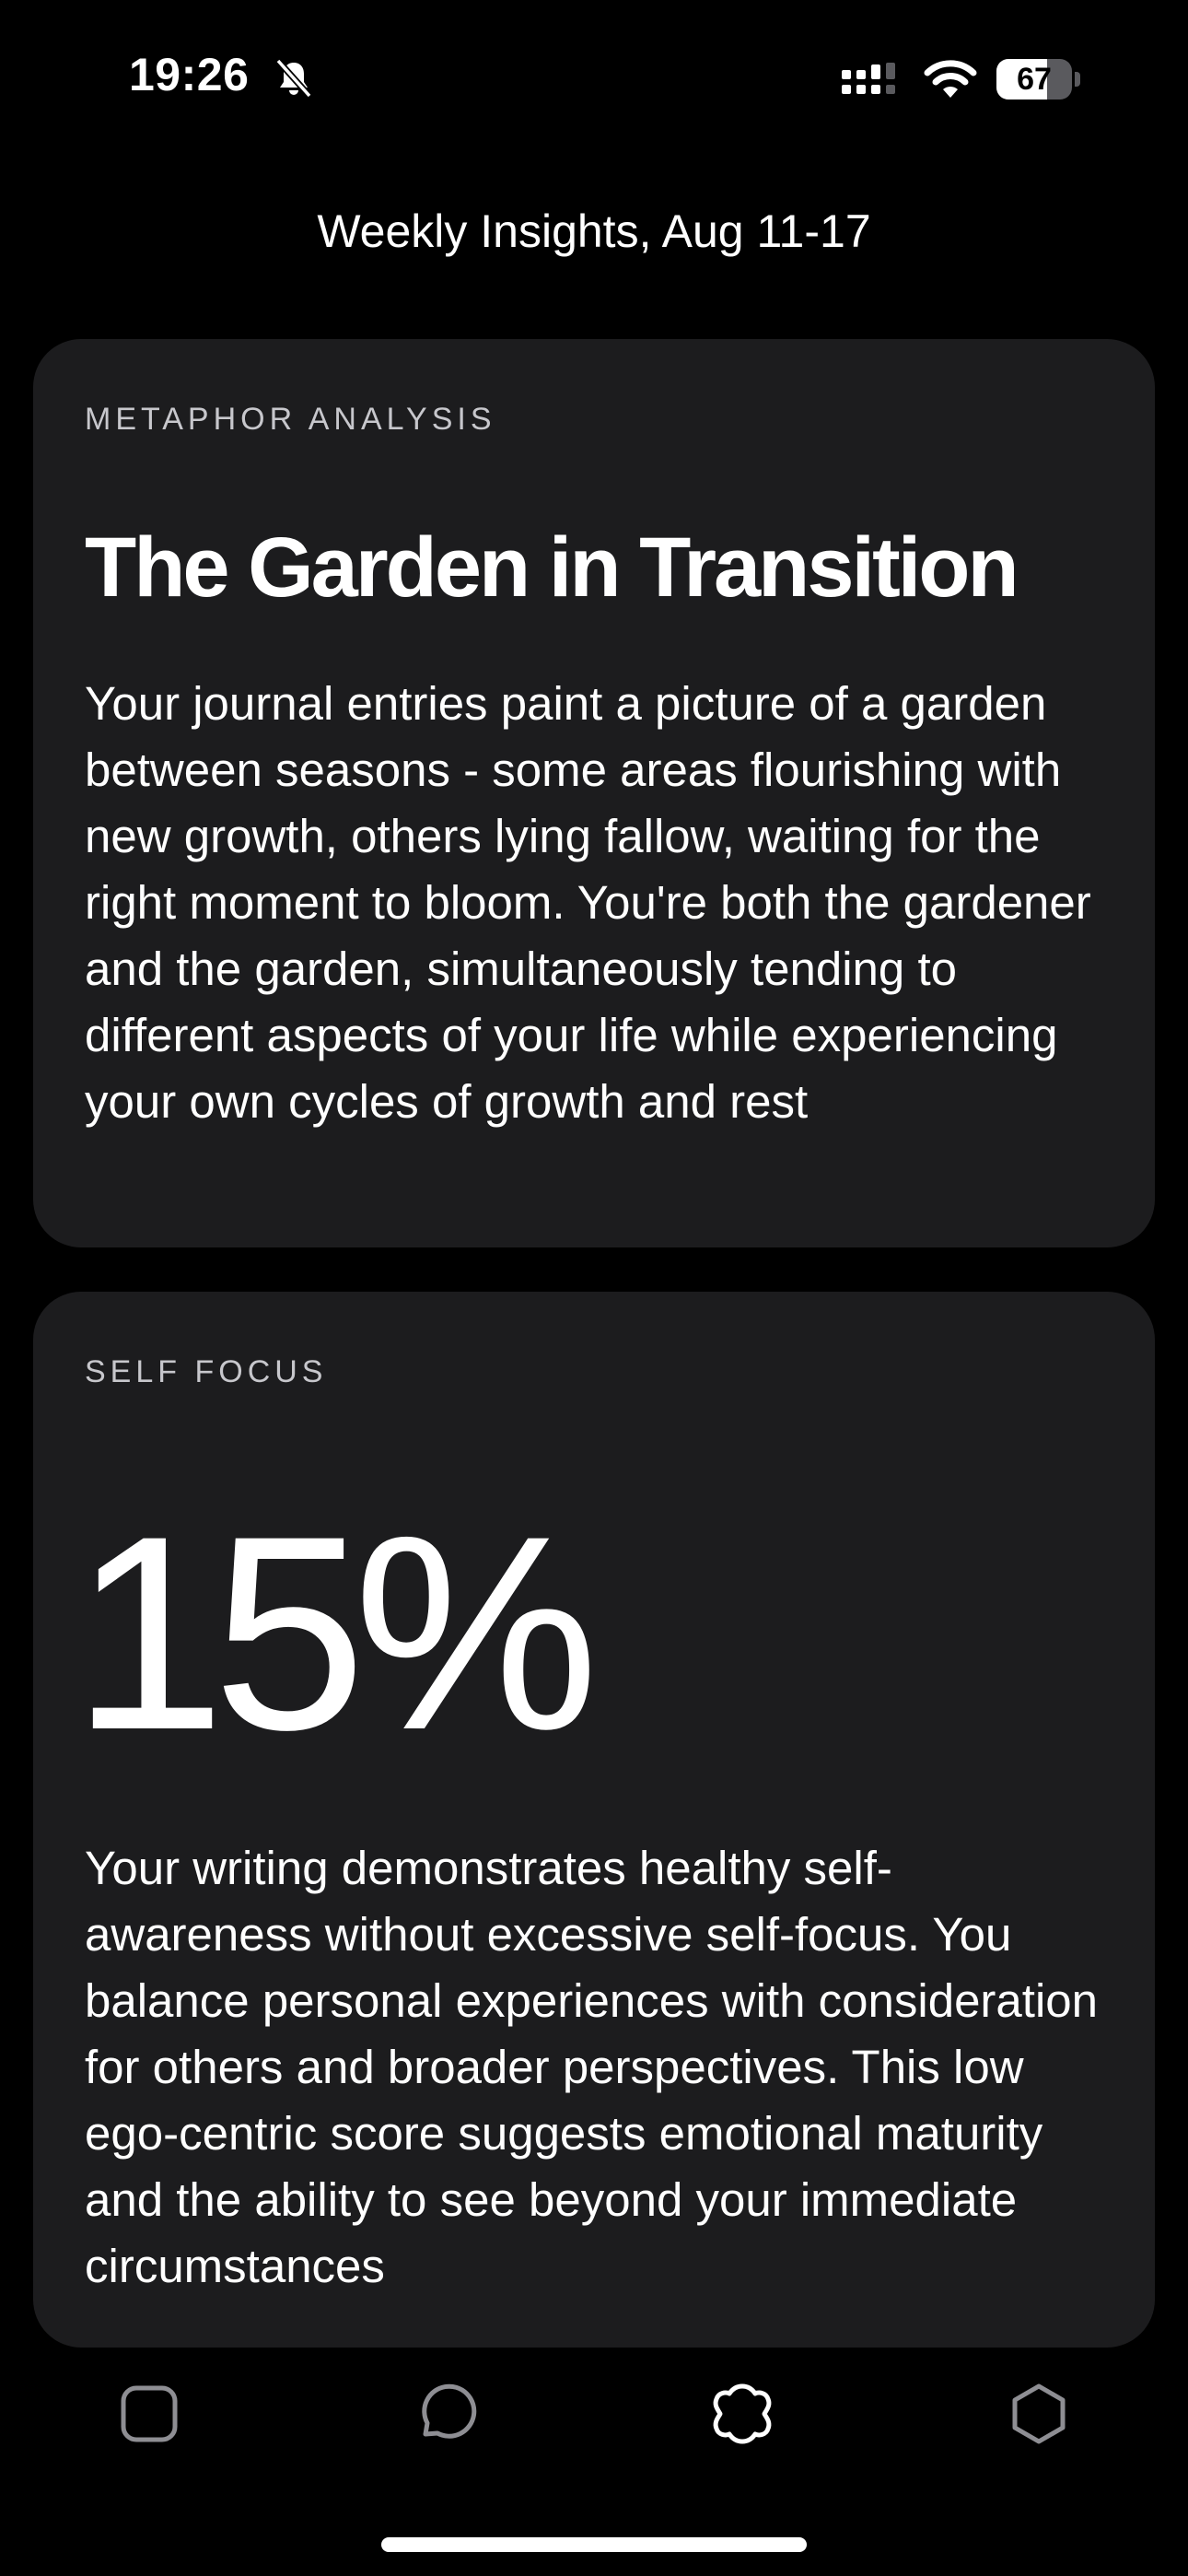 Image resolution: width=1188 pixels, height=2576 pixels. I want to click on status-bar: 19:26 67, so click(594, 78).